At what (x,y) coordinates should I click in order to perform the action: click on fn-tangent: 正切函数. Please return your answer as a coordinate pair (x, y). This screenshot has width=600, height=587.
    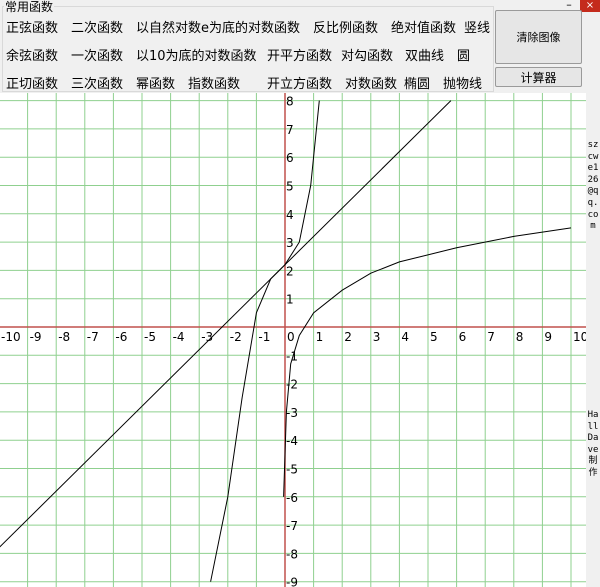
    Looking at the image, I should click on (32, 82).